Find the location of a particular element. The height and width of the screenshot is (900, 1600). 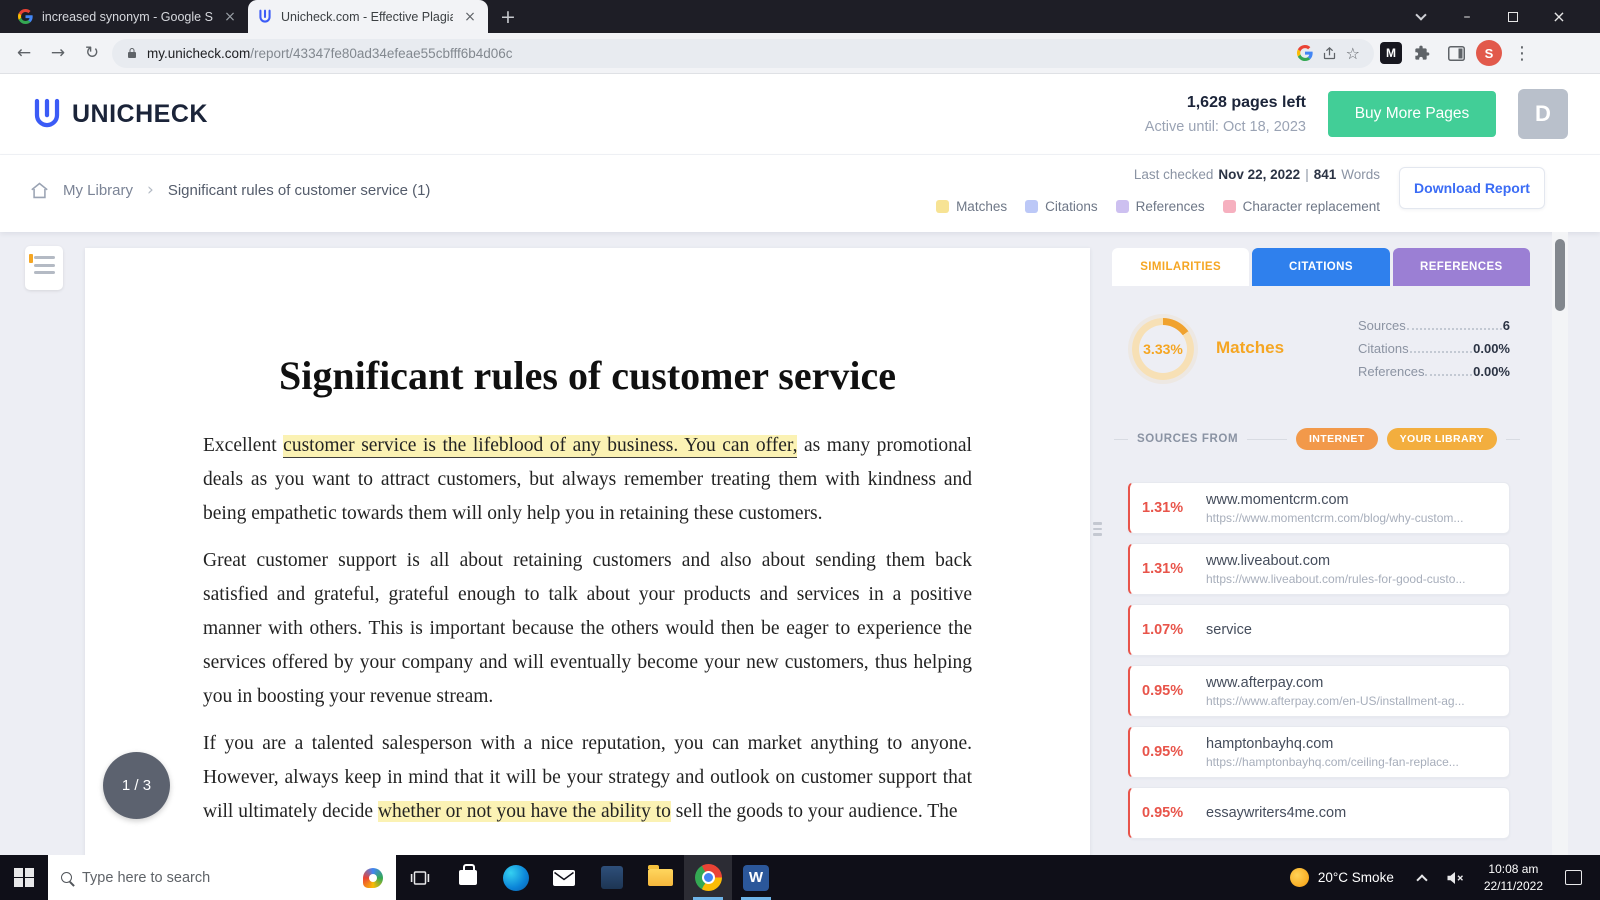

panel-resize-handle is located at coordinates (1097, 529).